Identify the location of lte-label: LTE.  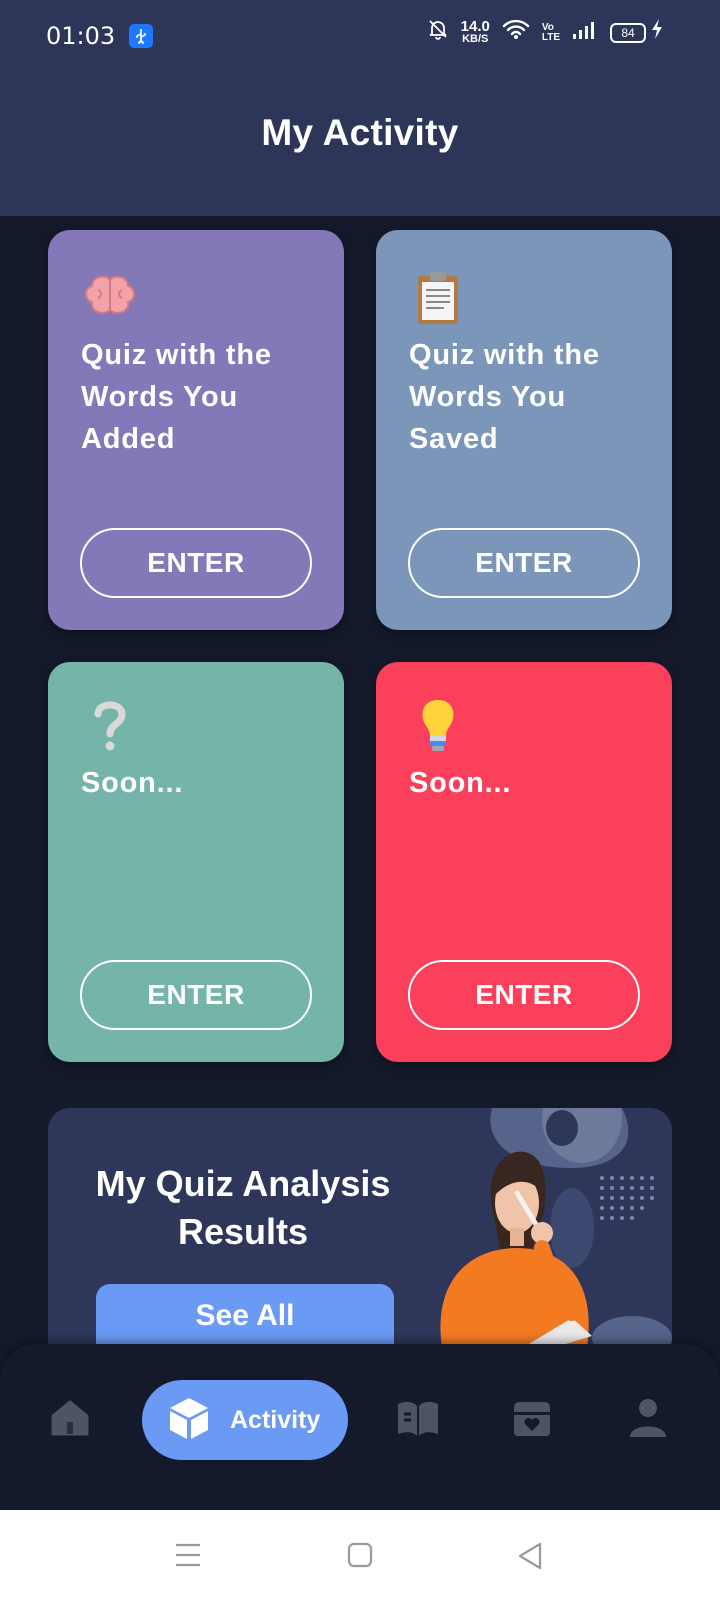
(550, 37).